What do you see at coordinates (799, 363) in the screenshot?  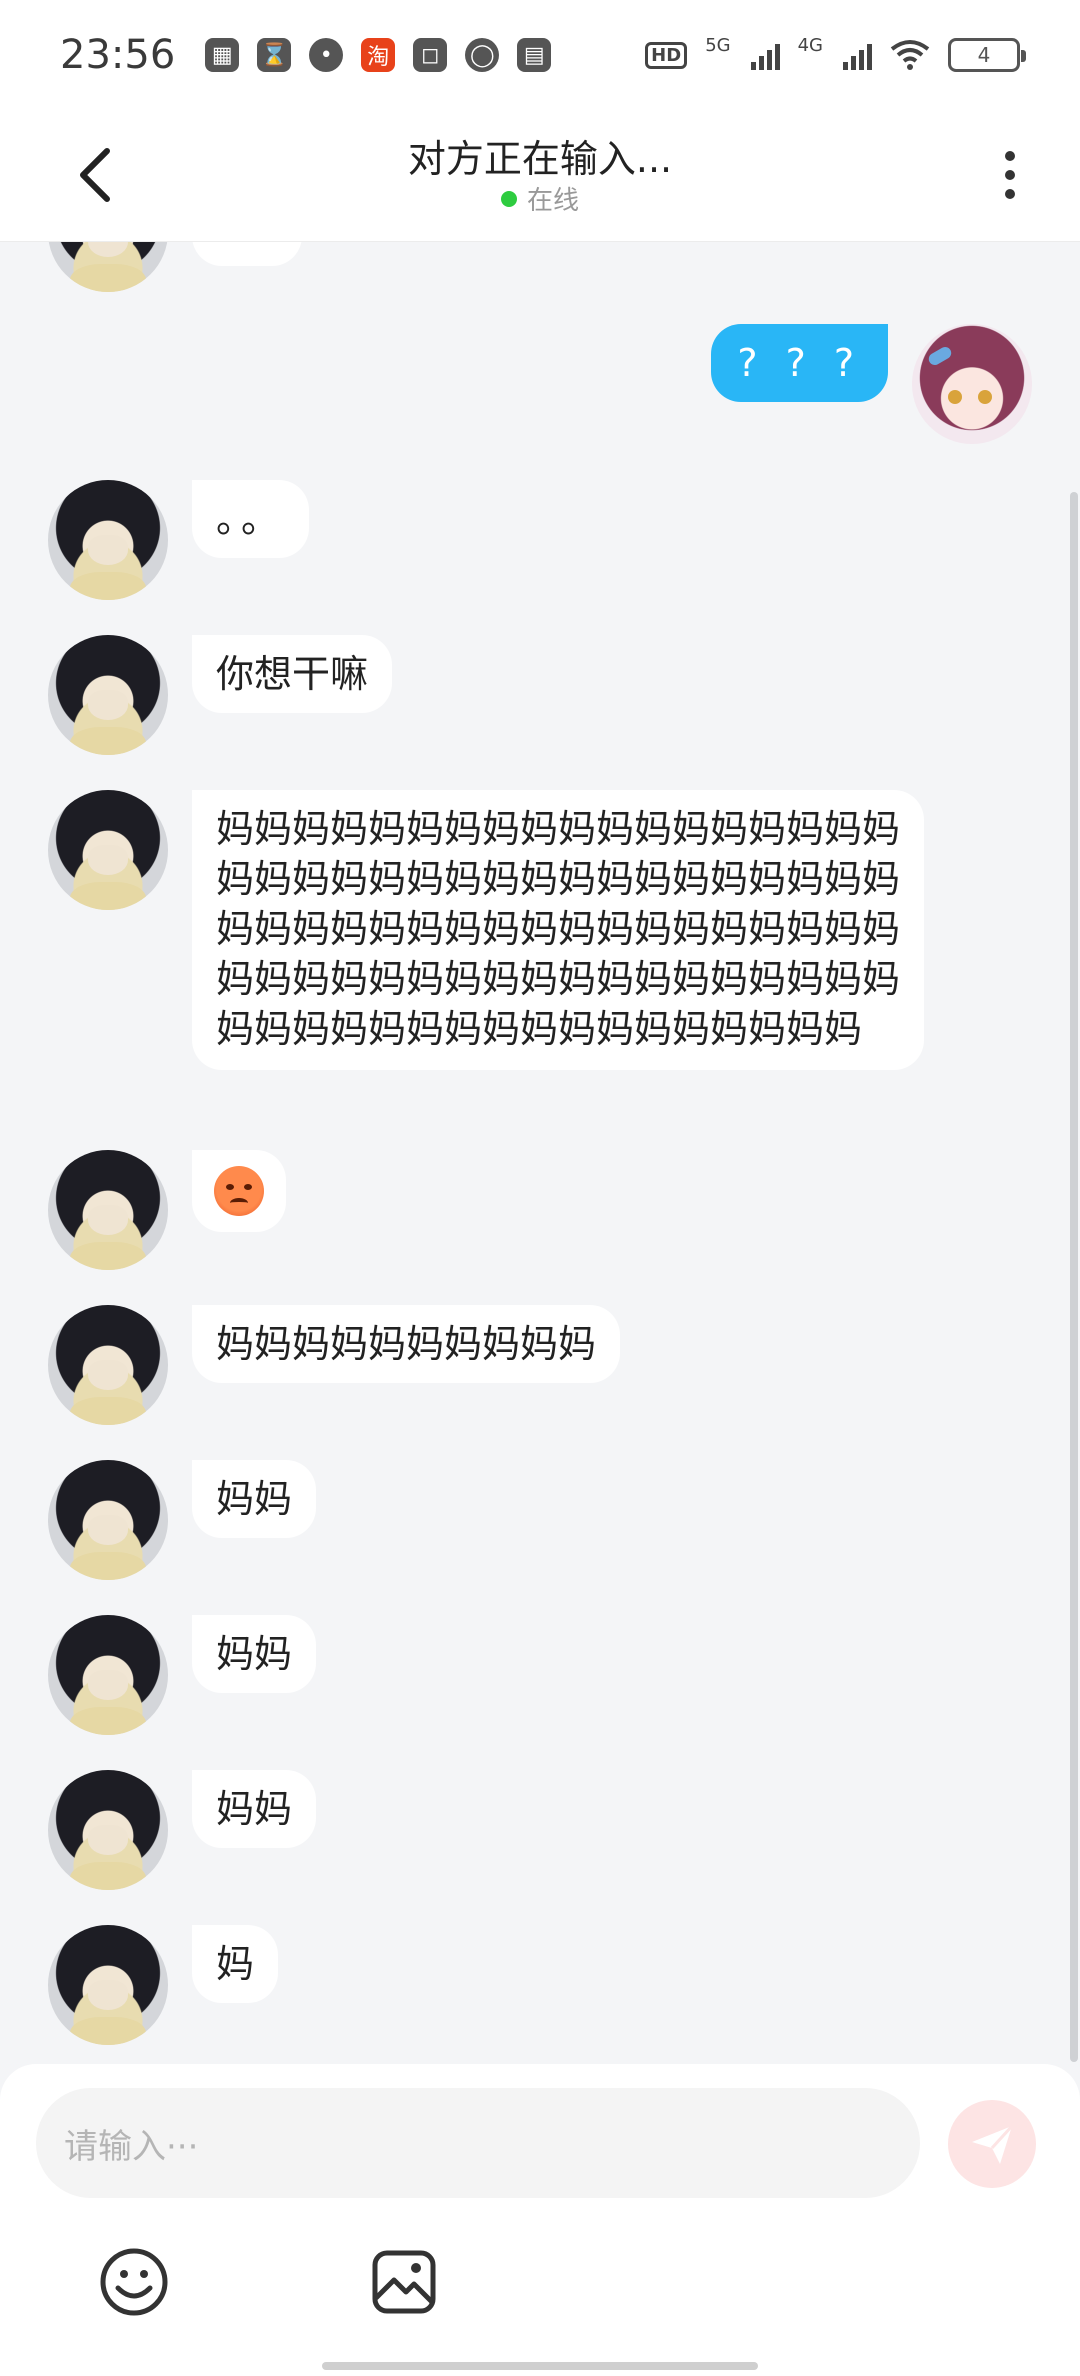 I see `my-message-bubble: ? ? ?` at bounding box center [799, 363].